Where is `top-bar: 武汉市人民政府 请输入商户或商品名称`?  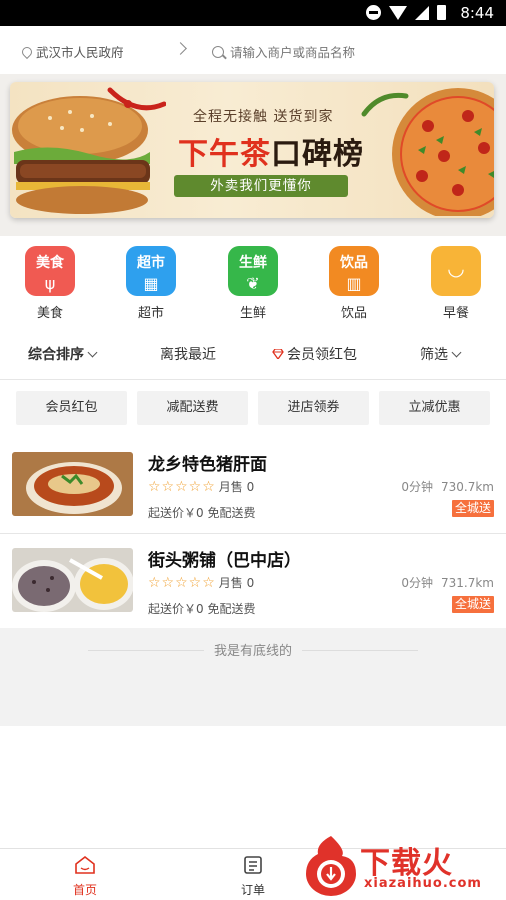
top-bar: 武汉市人民政府 请输入商户或商品名称 is located at coordinates (253, 50).